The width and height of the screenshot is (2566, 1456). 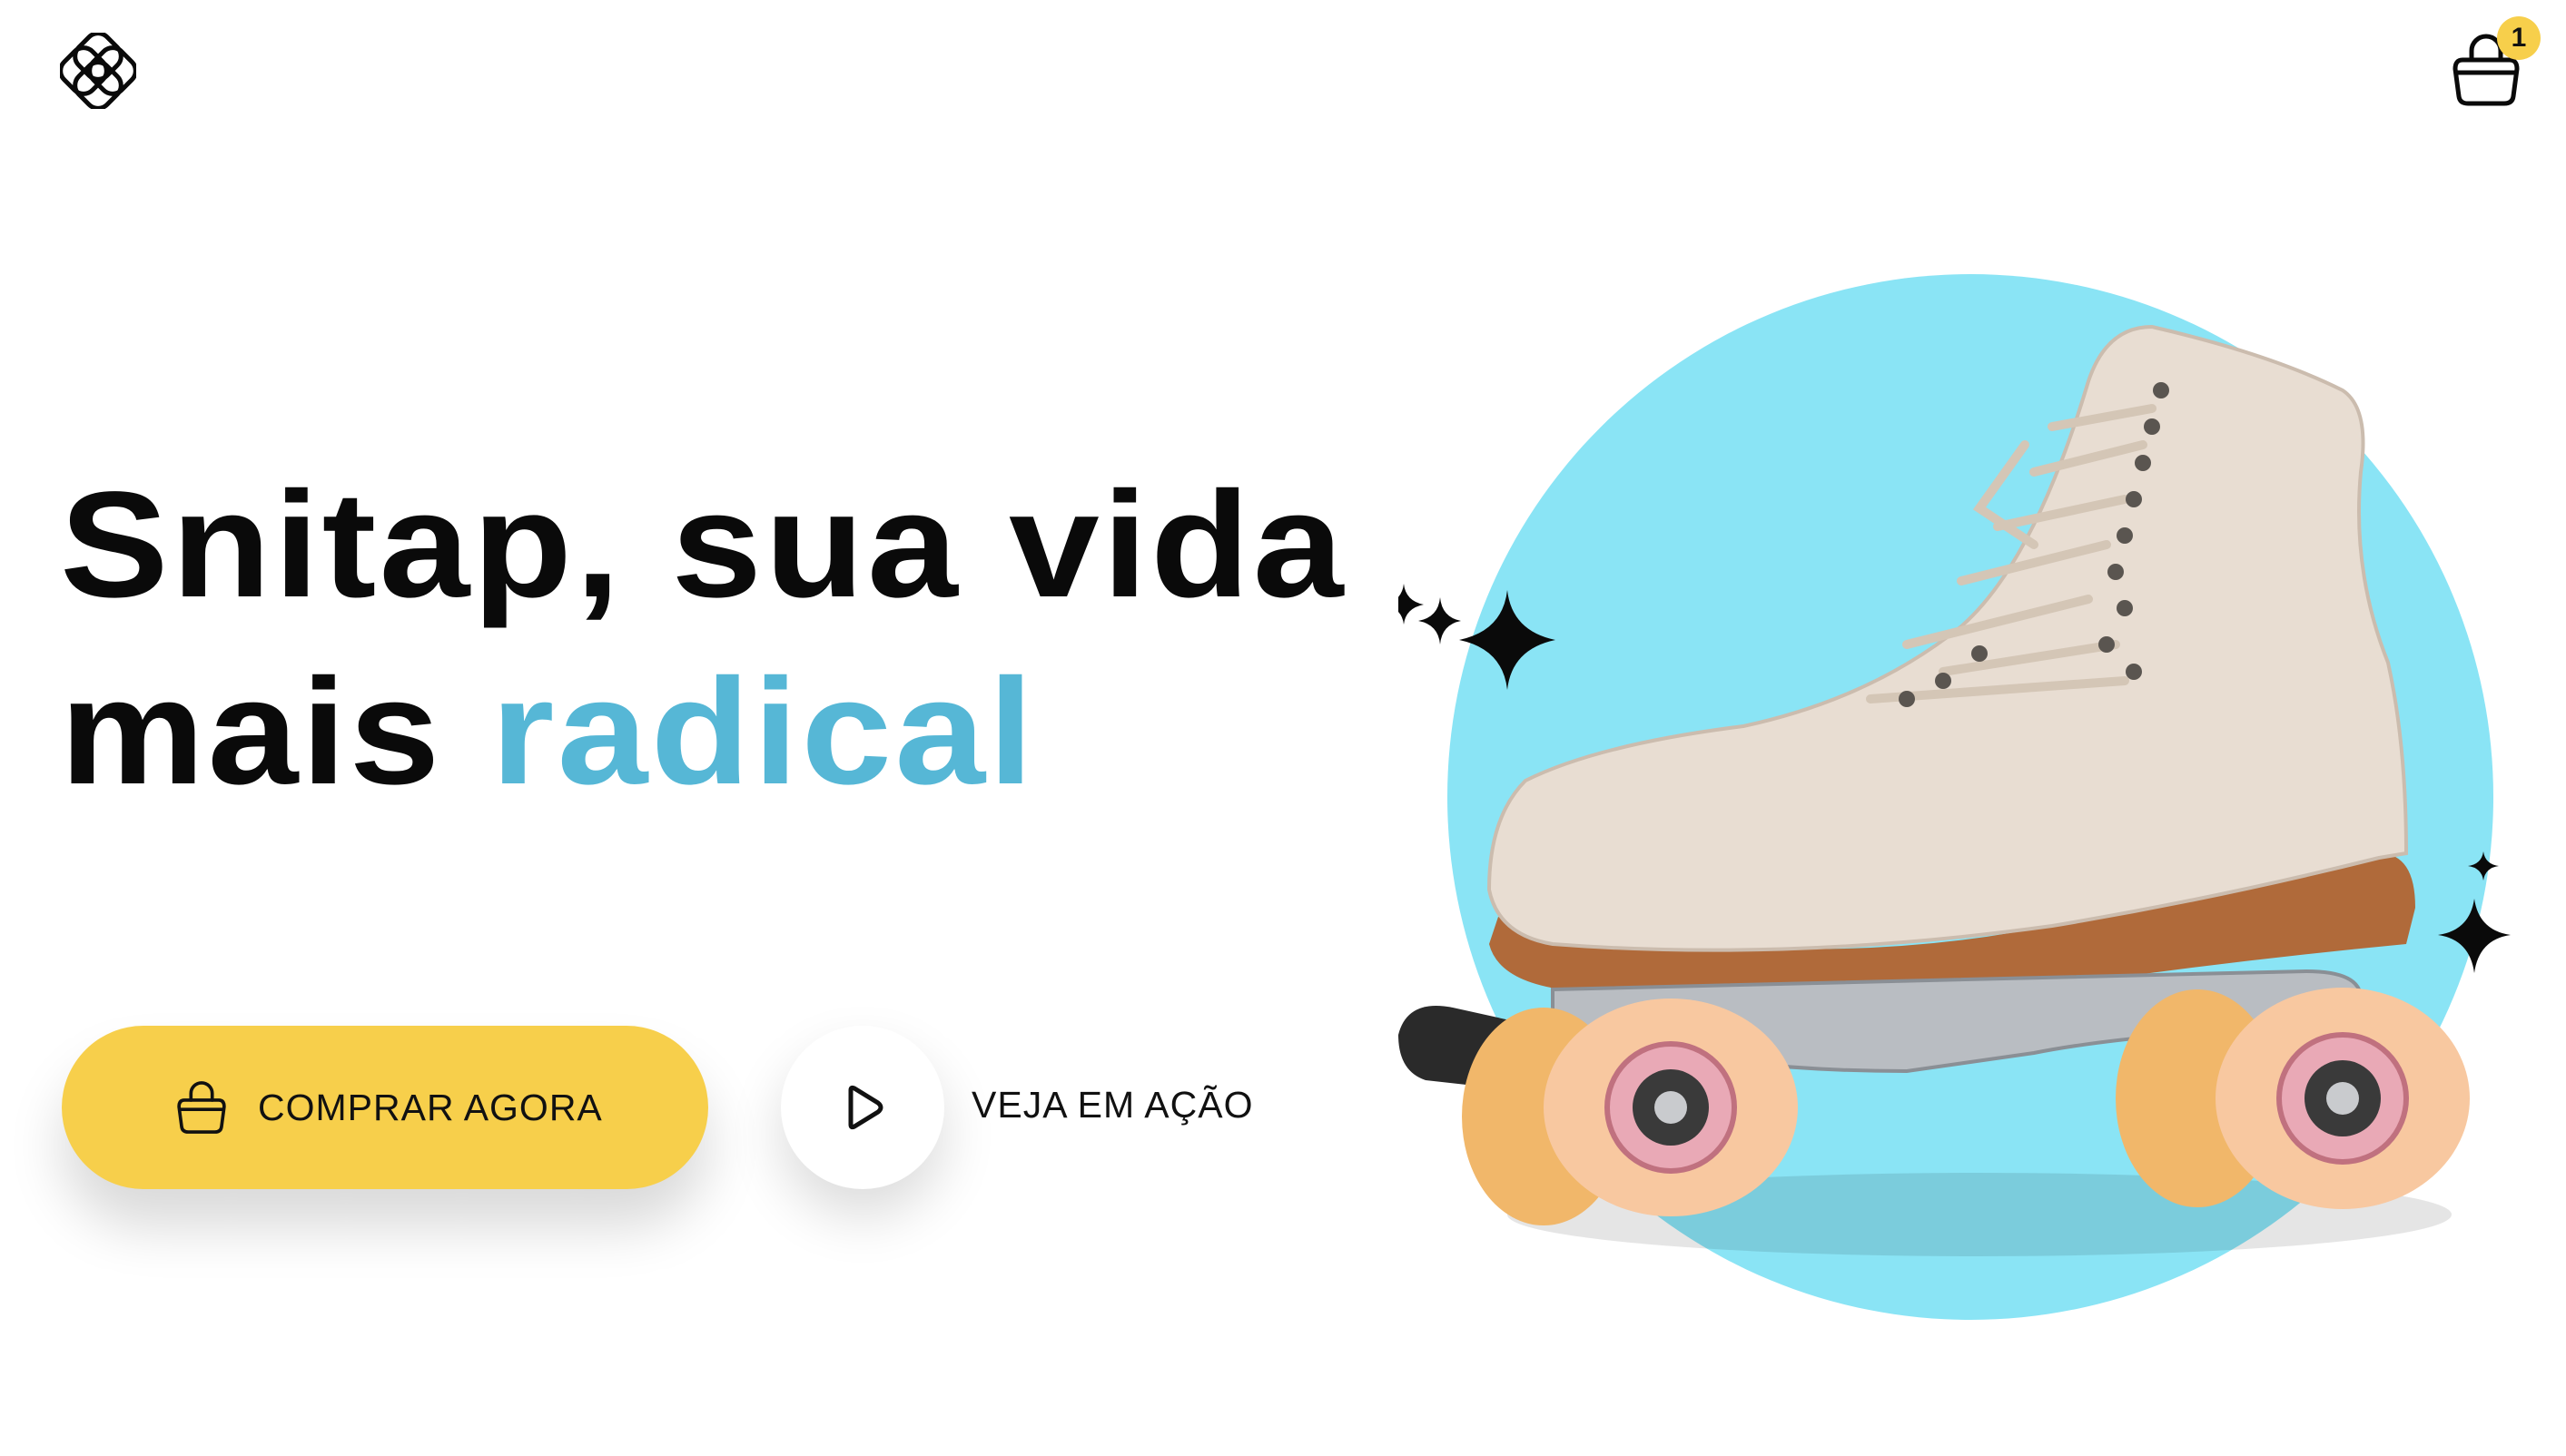 What do you see at coordinates (201, 1107) in the screenshot?
I see `shopping-bag-icon` at bounding box center [201, 1107].